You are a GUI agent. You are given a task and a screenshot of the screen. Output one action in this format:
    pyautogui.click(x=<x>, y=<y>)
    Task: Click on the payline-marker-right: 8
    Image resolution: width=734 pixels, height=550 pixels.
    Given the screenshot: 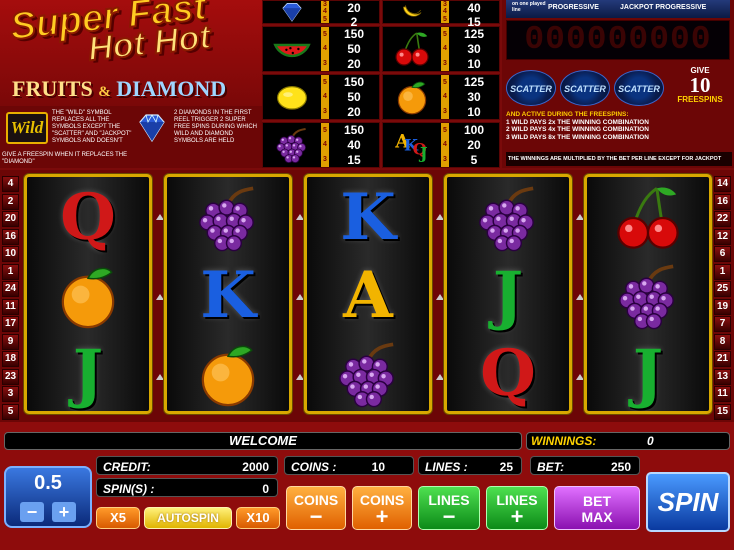 What is the action you would take?
    pyautogui.click(x=722, y=341)
    